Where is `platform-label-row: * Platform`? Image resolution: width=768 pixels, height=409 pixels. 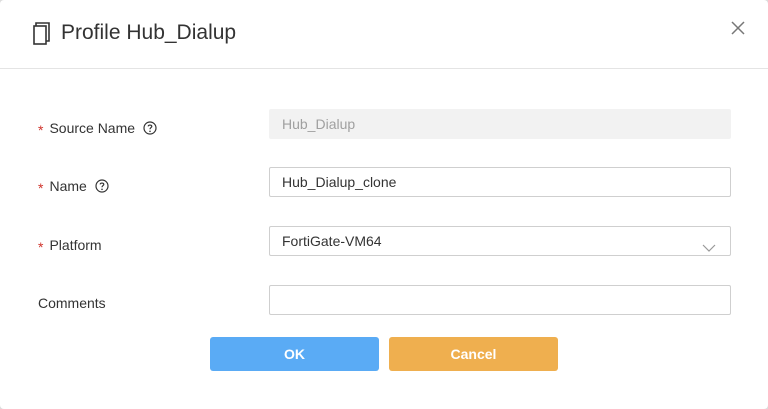 platform-label-row: * Platform is located at coordinates (70, 245).